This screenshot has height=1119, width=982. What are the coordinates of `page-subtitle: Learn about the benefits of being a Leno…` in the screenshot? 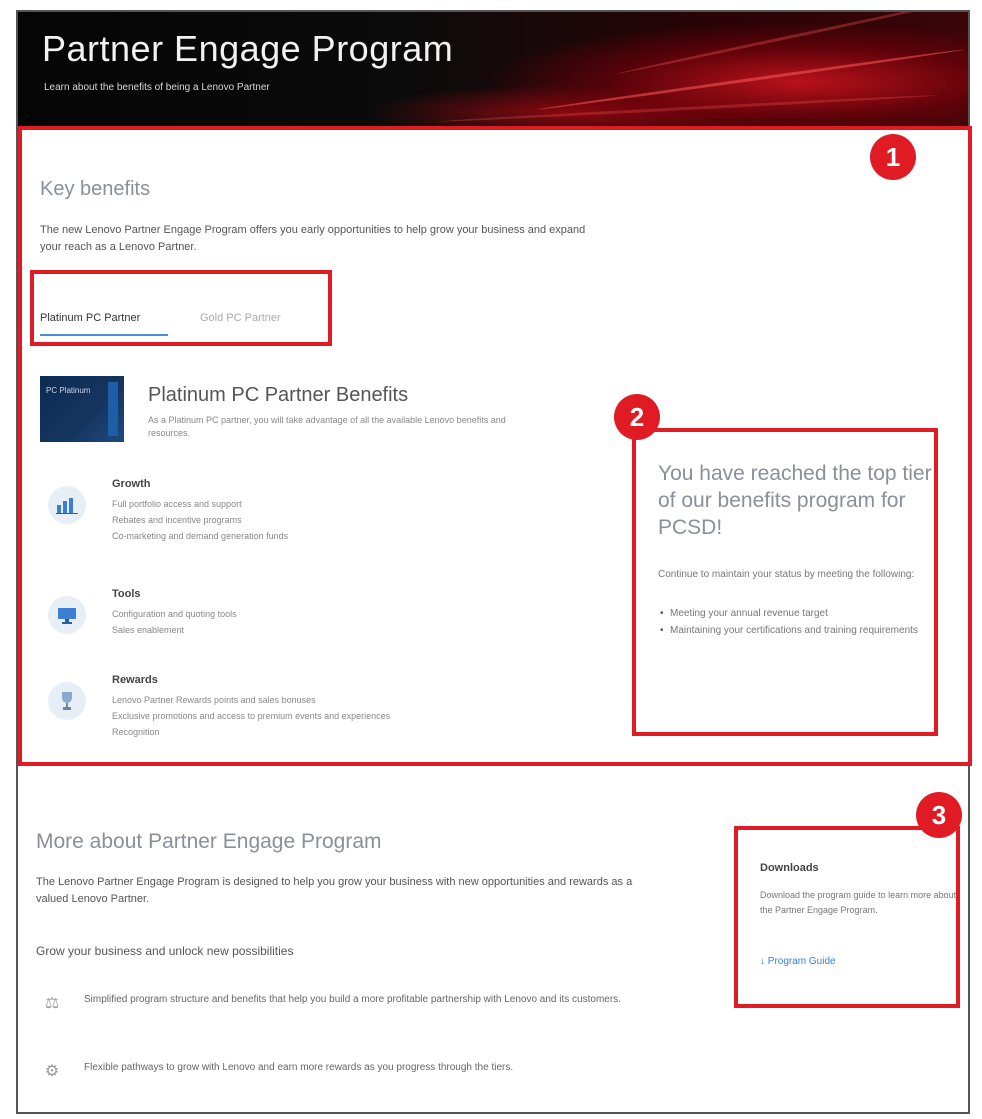 It's located at (157, 87).